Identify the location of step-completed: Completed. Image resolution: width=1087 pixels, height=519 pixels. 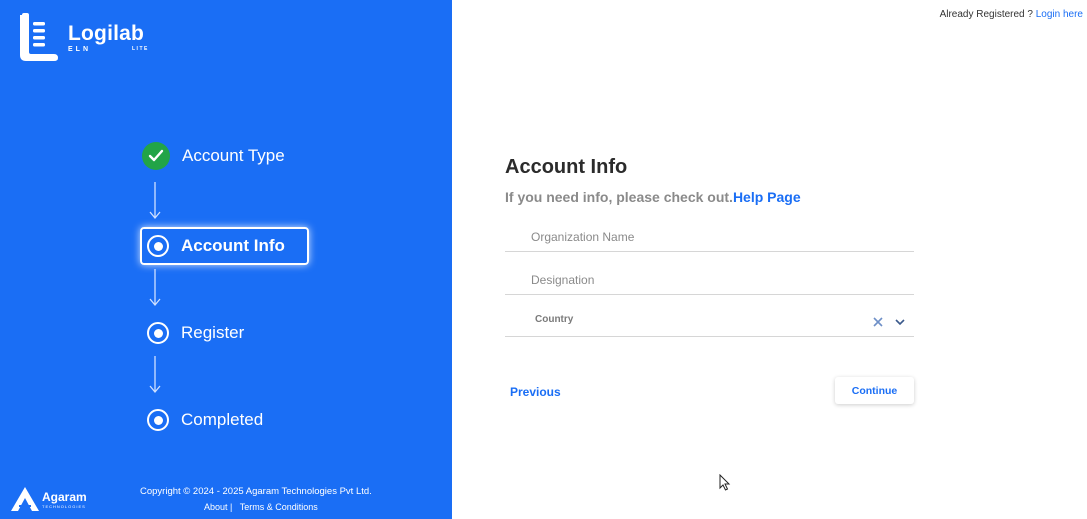
(205, 420).